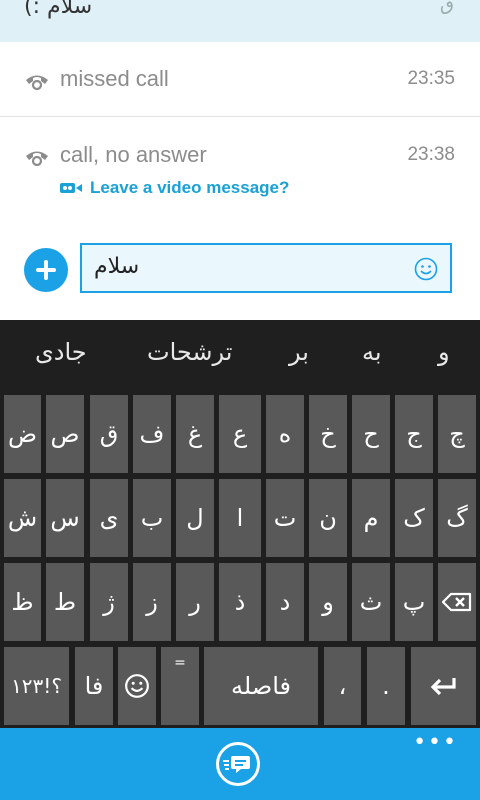 Image resolution: width=480 pixels, height=800 pixels. Describe the element at coordinates (114, 78) in the screenshot. I see `call-event-text: missed call` at that location.